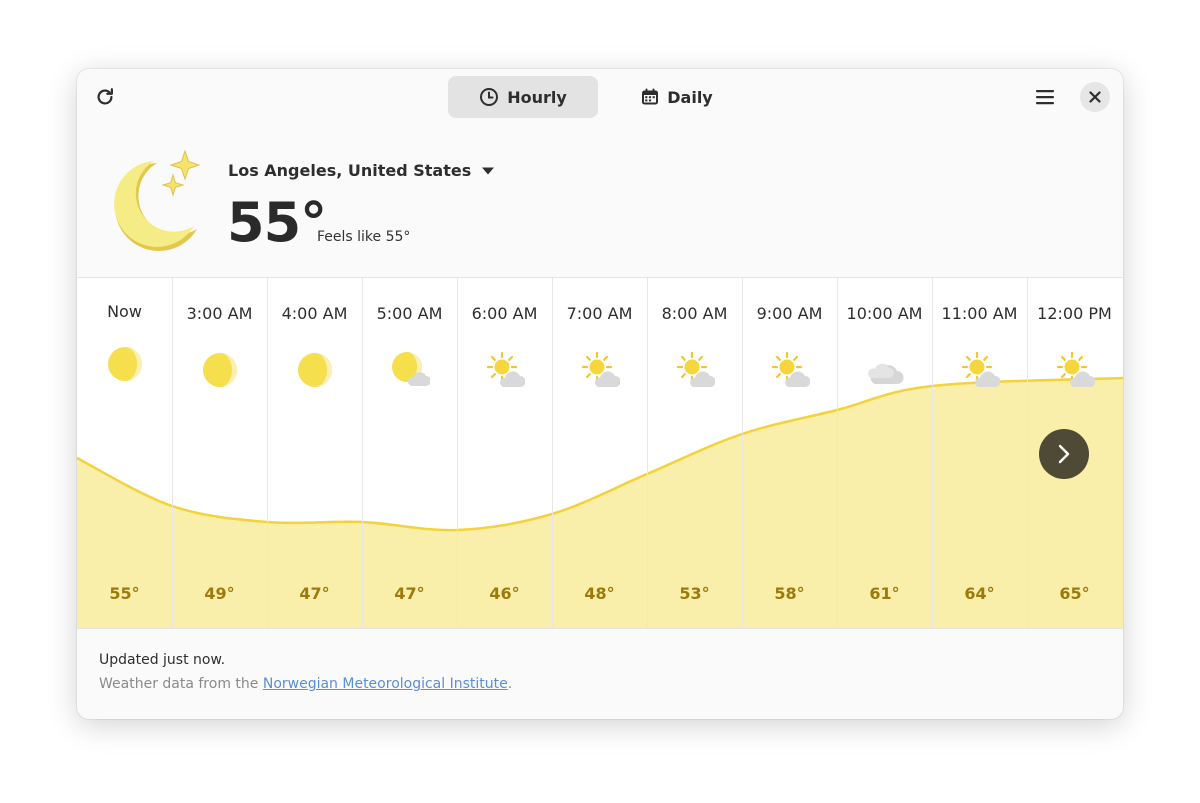  What do you see at coordinates (884, 453) in the screenshot?
I see `hourly-item: 10:00 AM 61°` at bounding box center [884, 453].